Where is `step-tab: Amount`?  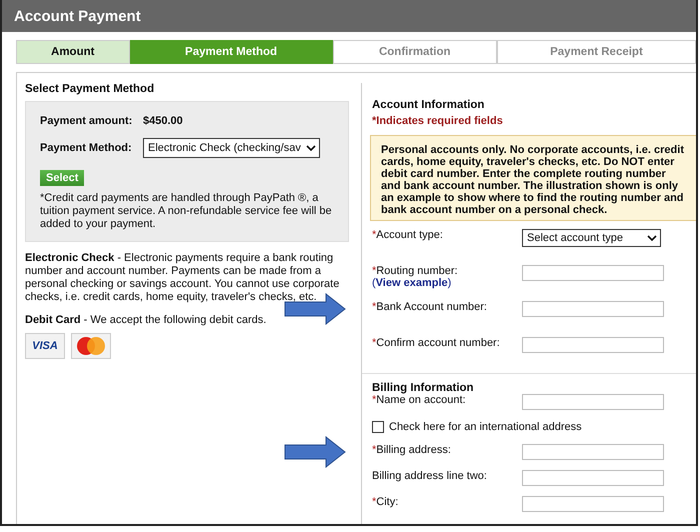
step-tab: Amount is located at coordinates (73, 52).